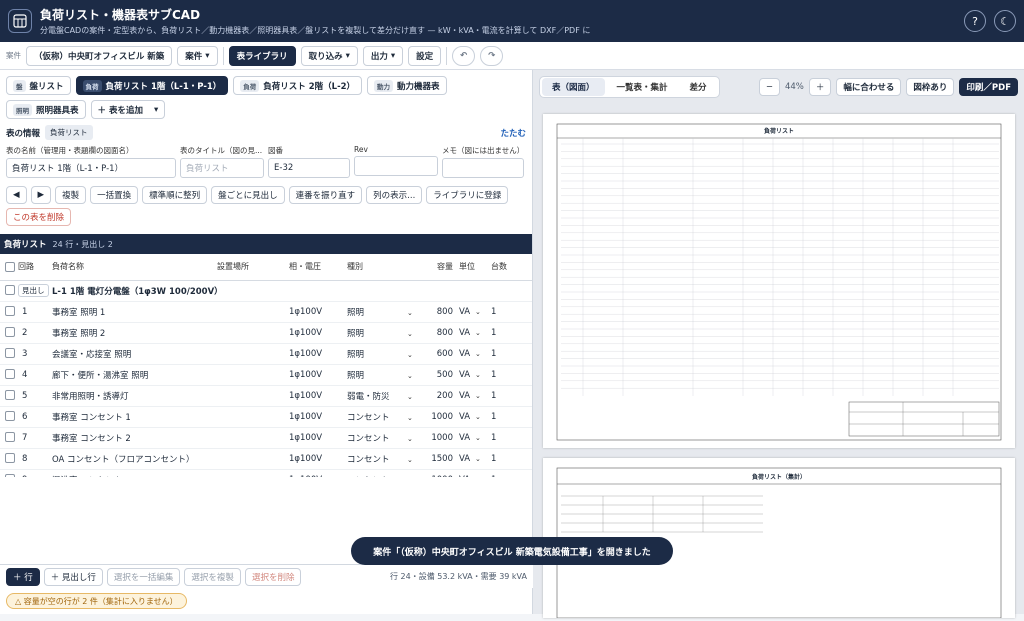  Describe the element at coordinates (407, 85) in the screenshot. I see `tab-power-equipment: 動力 動力機器表` at that location.